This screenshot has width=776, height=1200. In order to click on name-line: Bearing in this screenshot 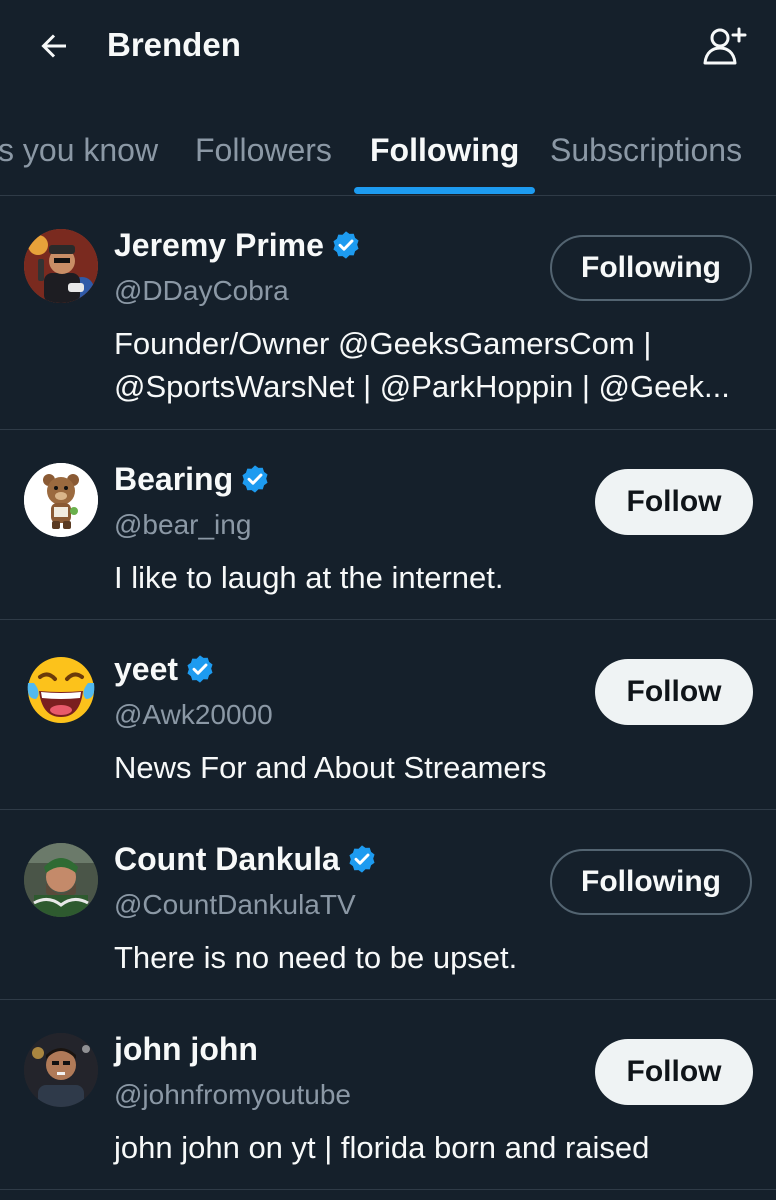, I will do `click(192, 479)`.